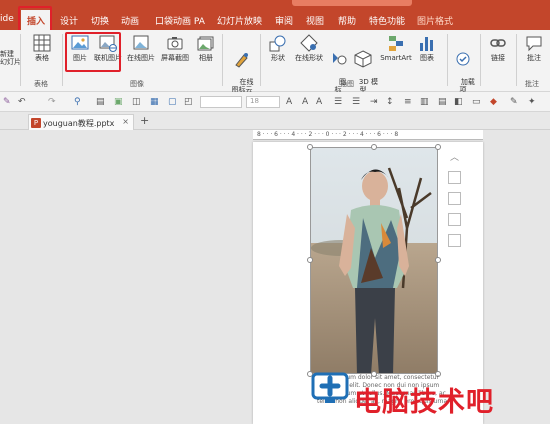 The width and height of the screenshot is (550, 424). I want to click on tab-slideshow: 幻灯片放映, so click(239, 20).